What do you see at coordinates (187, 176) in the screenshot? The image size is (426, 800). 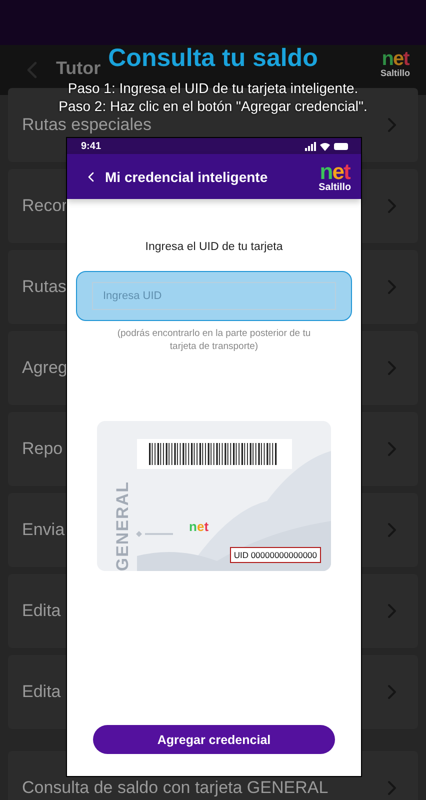 I see `nav-title: Mi credencial inteligente` at bounding box center [187, 176].